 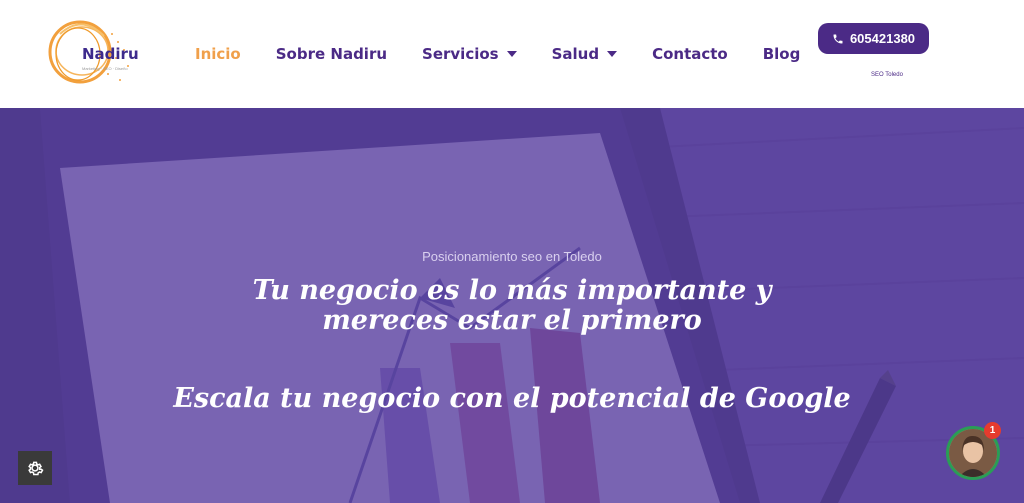 I want to click on gear-icon, so click(x=36, y=468).